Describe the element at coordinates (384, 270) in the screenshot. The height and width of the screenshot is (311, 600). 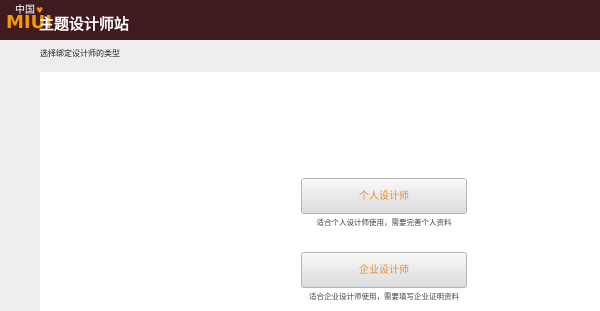
I see `enterprise-designer-button: 企业设计师` at that location.